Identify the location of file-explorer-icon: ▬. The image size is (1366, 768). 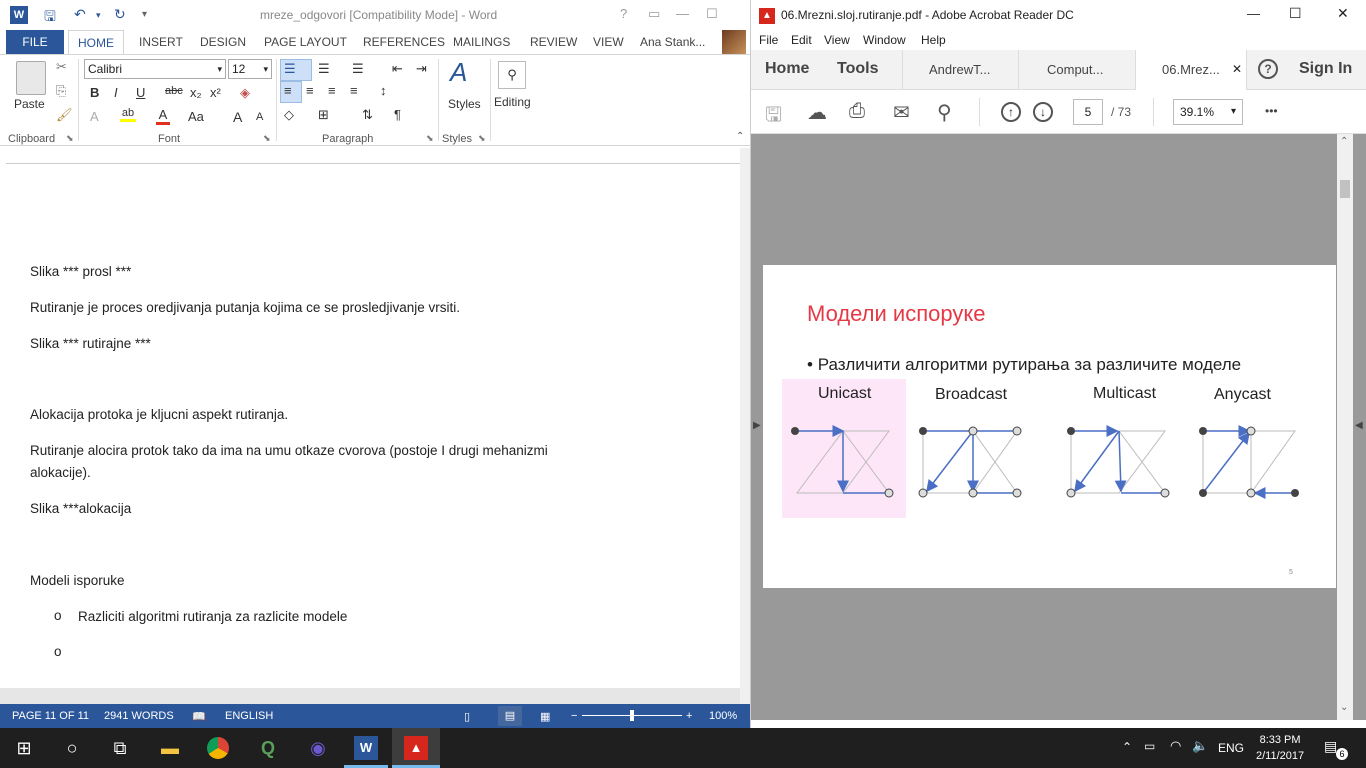
(170, 748).